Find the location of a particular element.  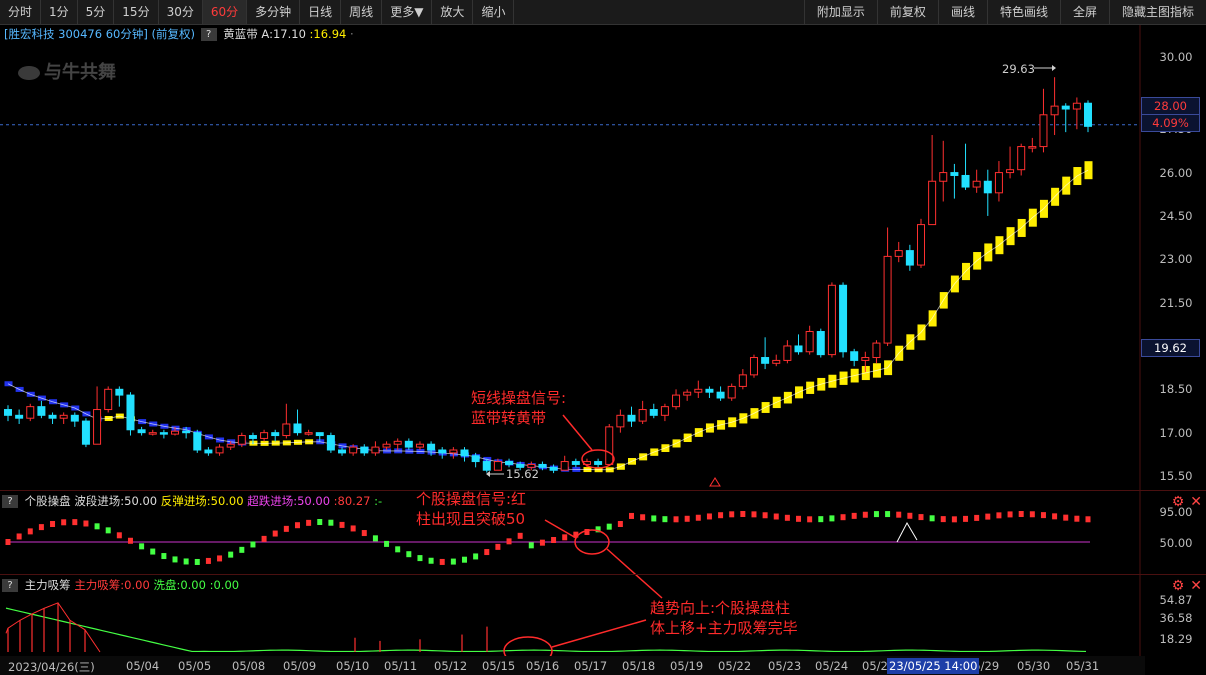

date-label: 05/12 is located at coordinates (451, 666).